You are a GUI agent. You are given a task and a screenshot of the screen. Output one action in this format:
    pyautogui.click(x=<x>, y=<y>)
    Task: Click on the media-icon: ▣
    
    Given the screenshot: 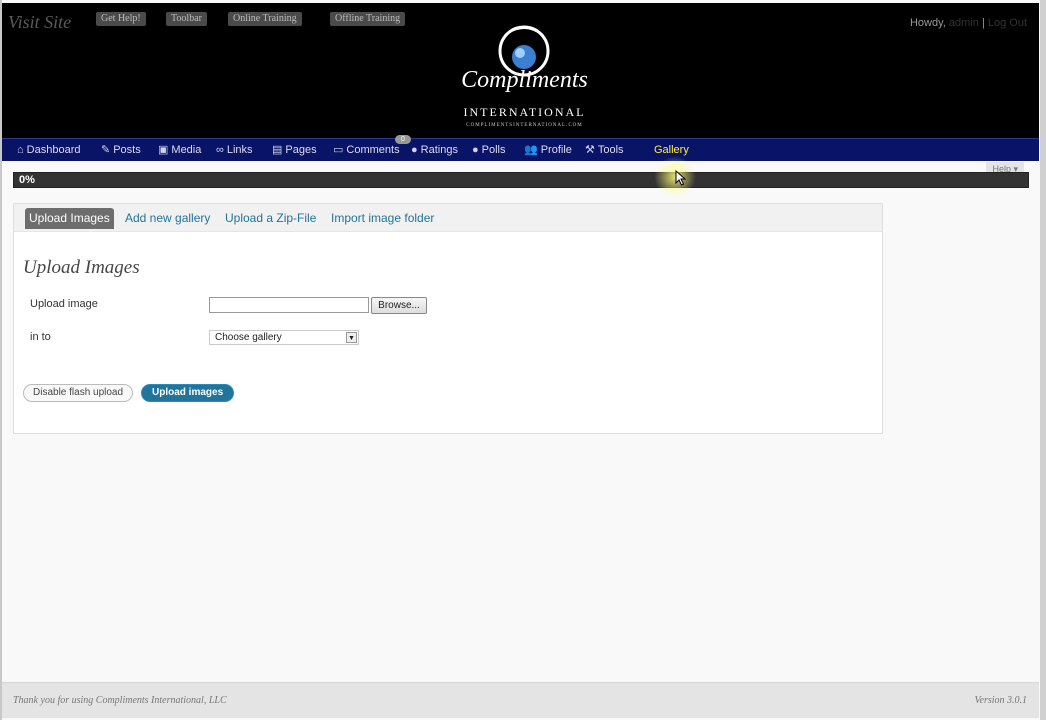 What is the action you would take?
    pyautogui.click(x=163, y=150)
    